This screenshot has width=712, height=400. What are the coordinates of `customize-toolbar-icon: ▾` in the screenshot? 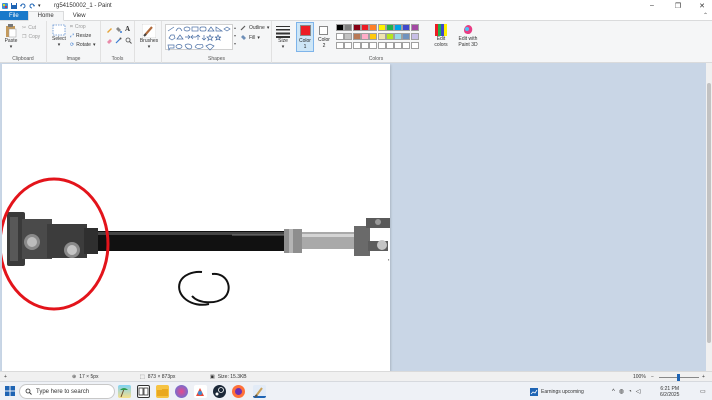 It's located at (41, 6).